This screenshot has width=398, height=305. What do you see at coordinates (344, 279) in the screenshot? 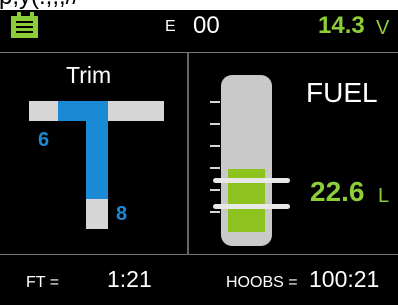
I see `hoobs-value: 100:21` at bounding box center [344, 279].